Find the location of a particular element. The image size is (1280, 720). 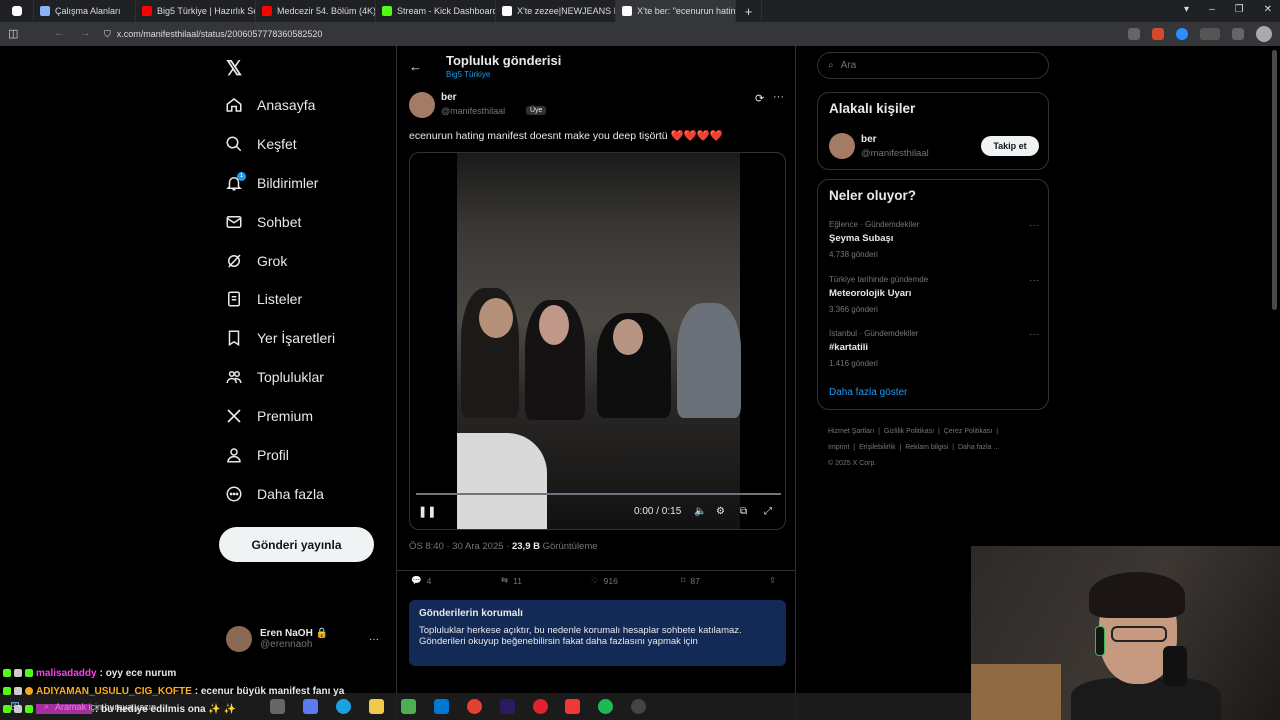

tab-x-zezee: X'te zezee|NEWJEANS IS FI is located at coordinates (556, 11).